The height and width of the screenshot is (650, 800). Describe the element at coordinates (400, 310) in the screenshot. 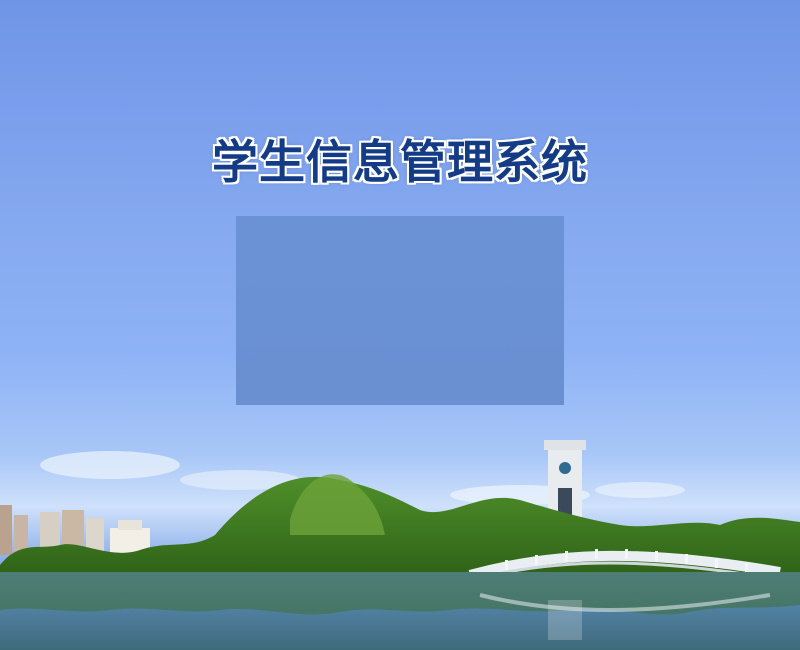

I see `login-panel` at that location.